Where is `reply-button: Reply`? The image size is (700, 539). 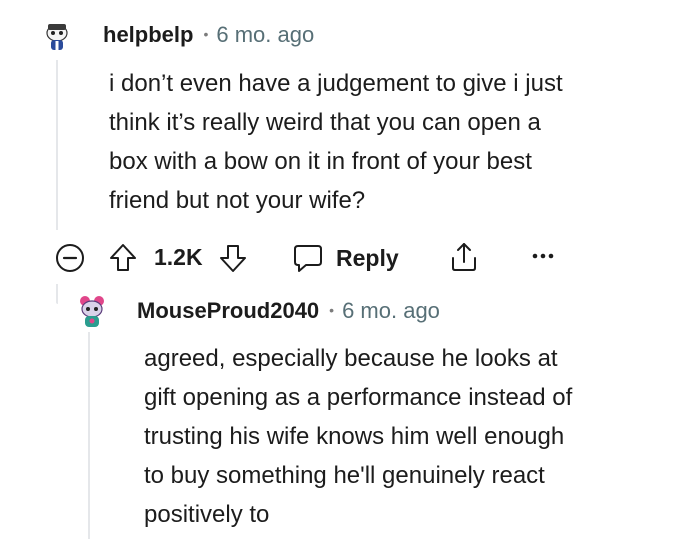
reply-button: Reply is located at coordinates (345, 258).